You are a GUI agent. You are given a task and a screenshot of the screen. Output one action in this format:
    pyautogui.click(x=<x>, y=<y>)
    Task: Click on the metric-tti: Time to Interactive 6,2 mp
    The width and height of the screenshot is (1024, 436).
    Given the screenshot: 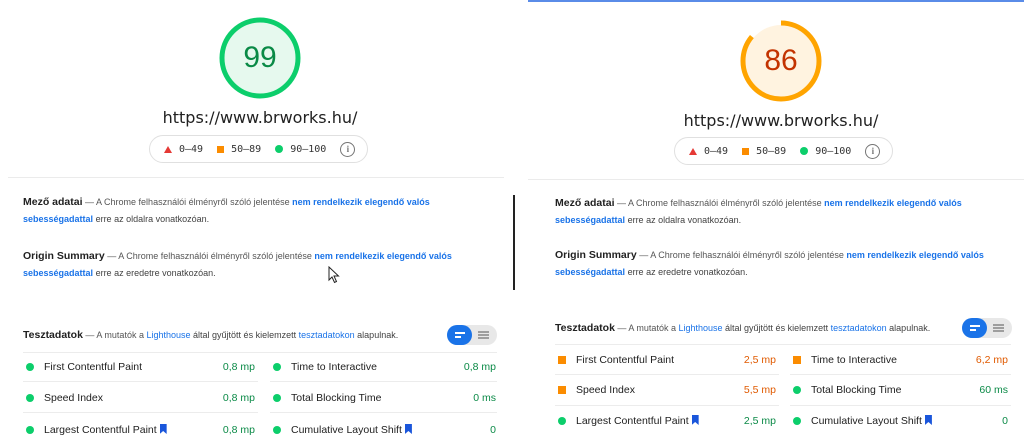 What is the action you would take?
    pyautogui.click(x=900, y=360)
    